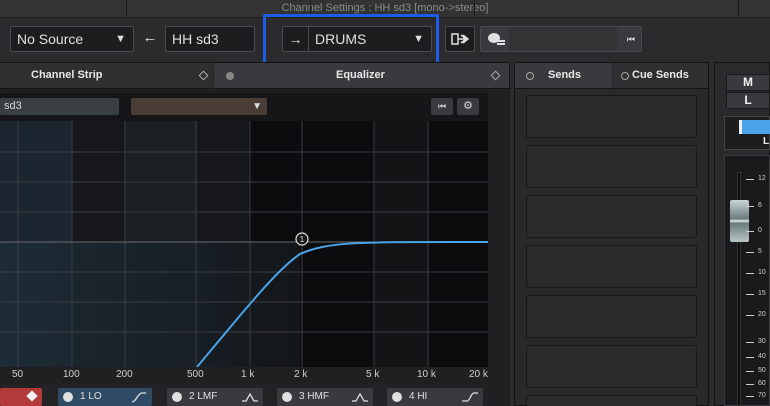  I want to click on tab-sends-label: Sends, so click(565, 75).